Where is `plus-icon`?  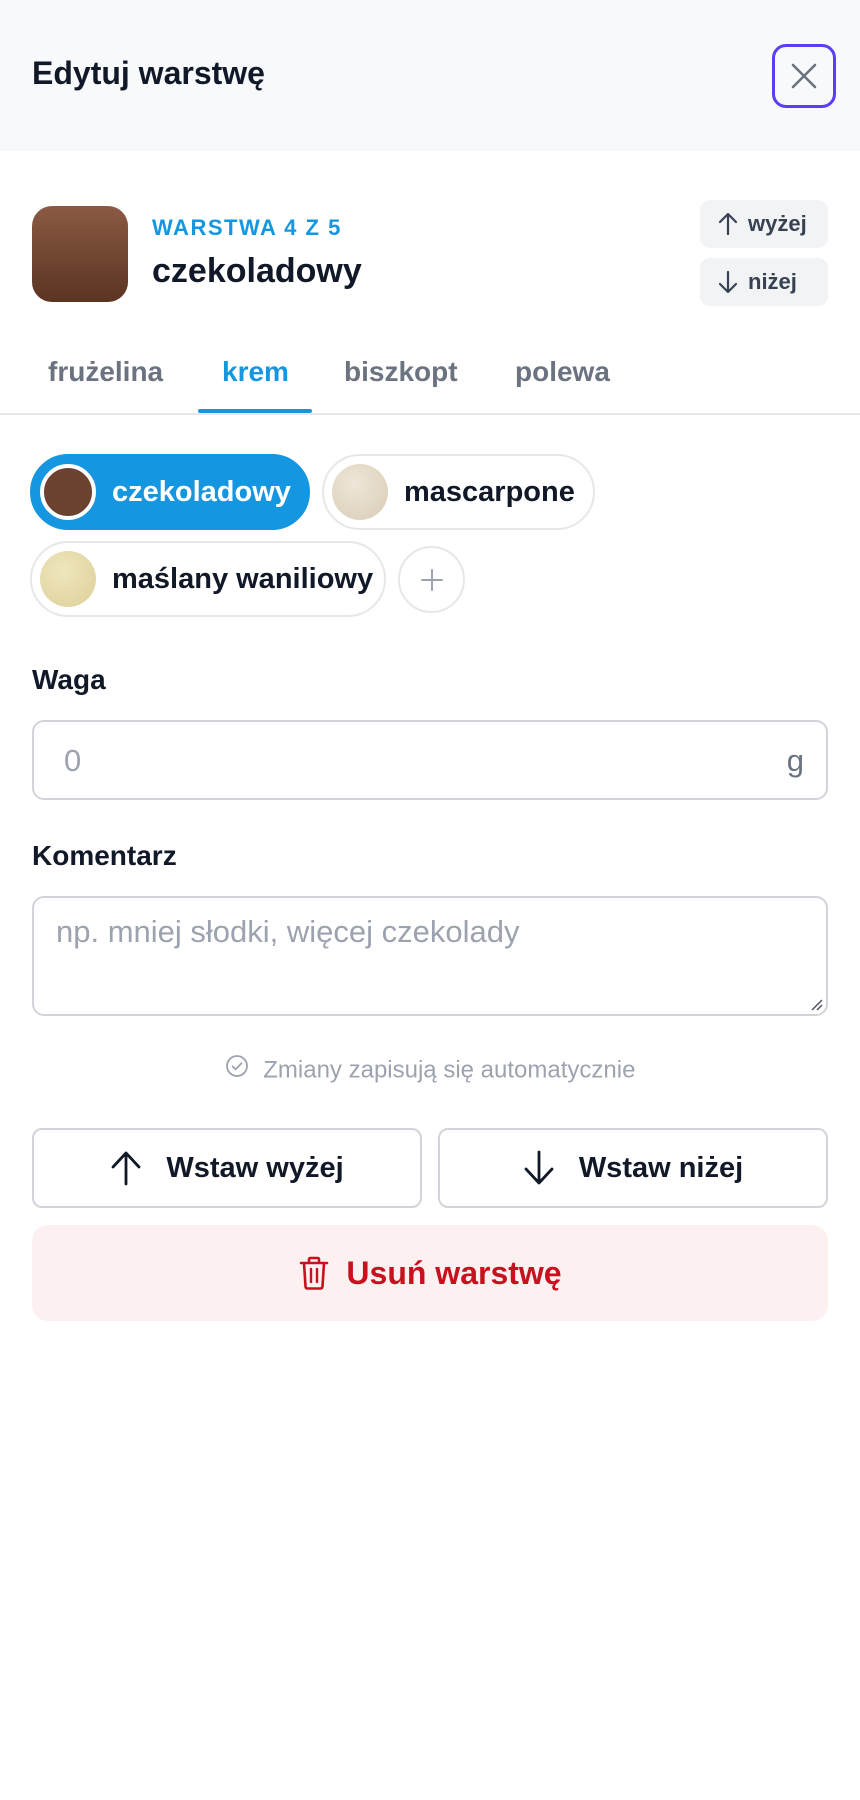
plus-icon is located at coordinates (432, 580).